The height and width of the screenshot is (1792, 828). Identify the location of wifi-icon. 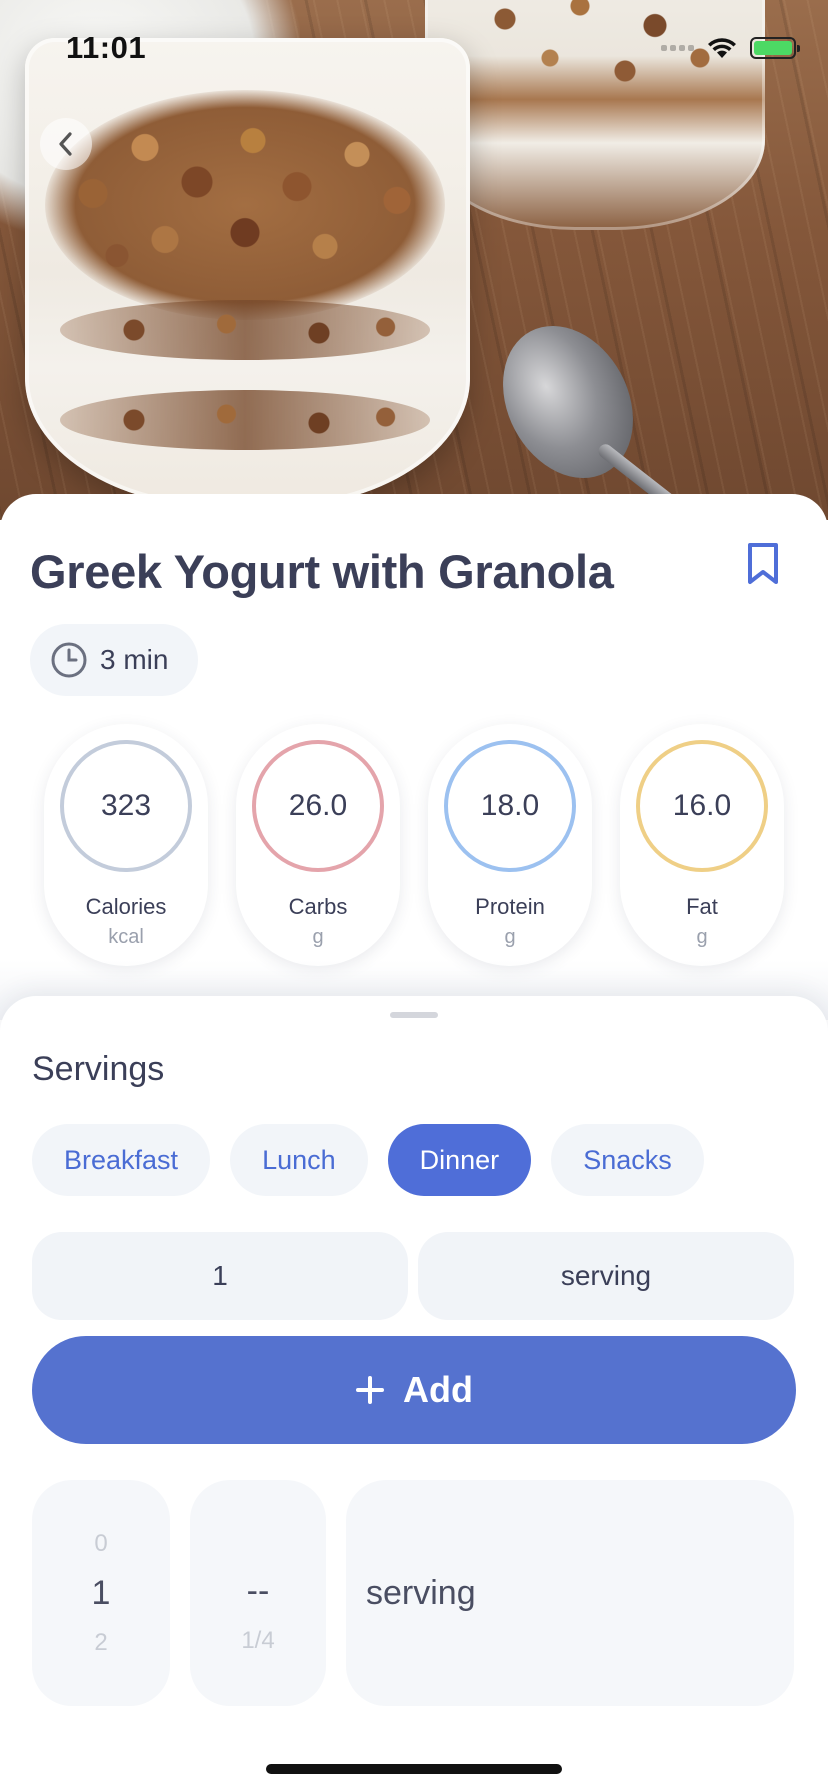
(722, 48).